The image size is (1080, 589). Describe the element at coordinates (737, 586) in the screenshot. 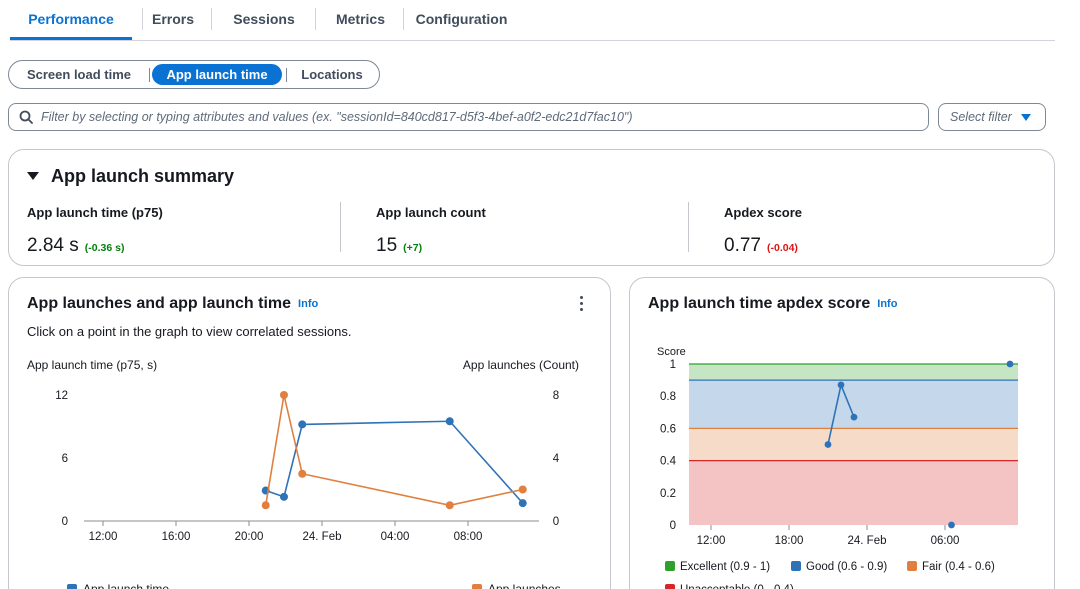

I see `legend-label: Unacceptable (0 - 0.4)` at that location.